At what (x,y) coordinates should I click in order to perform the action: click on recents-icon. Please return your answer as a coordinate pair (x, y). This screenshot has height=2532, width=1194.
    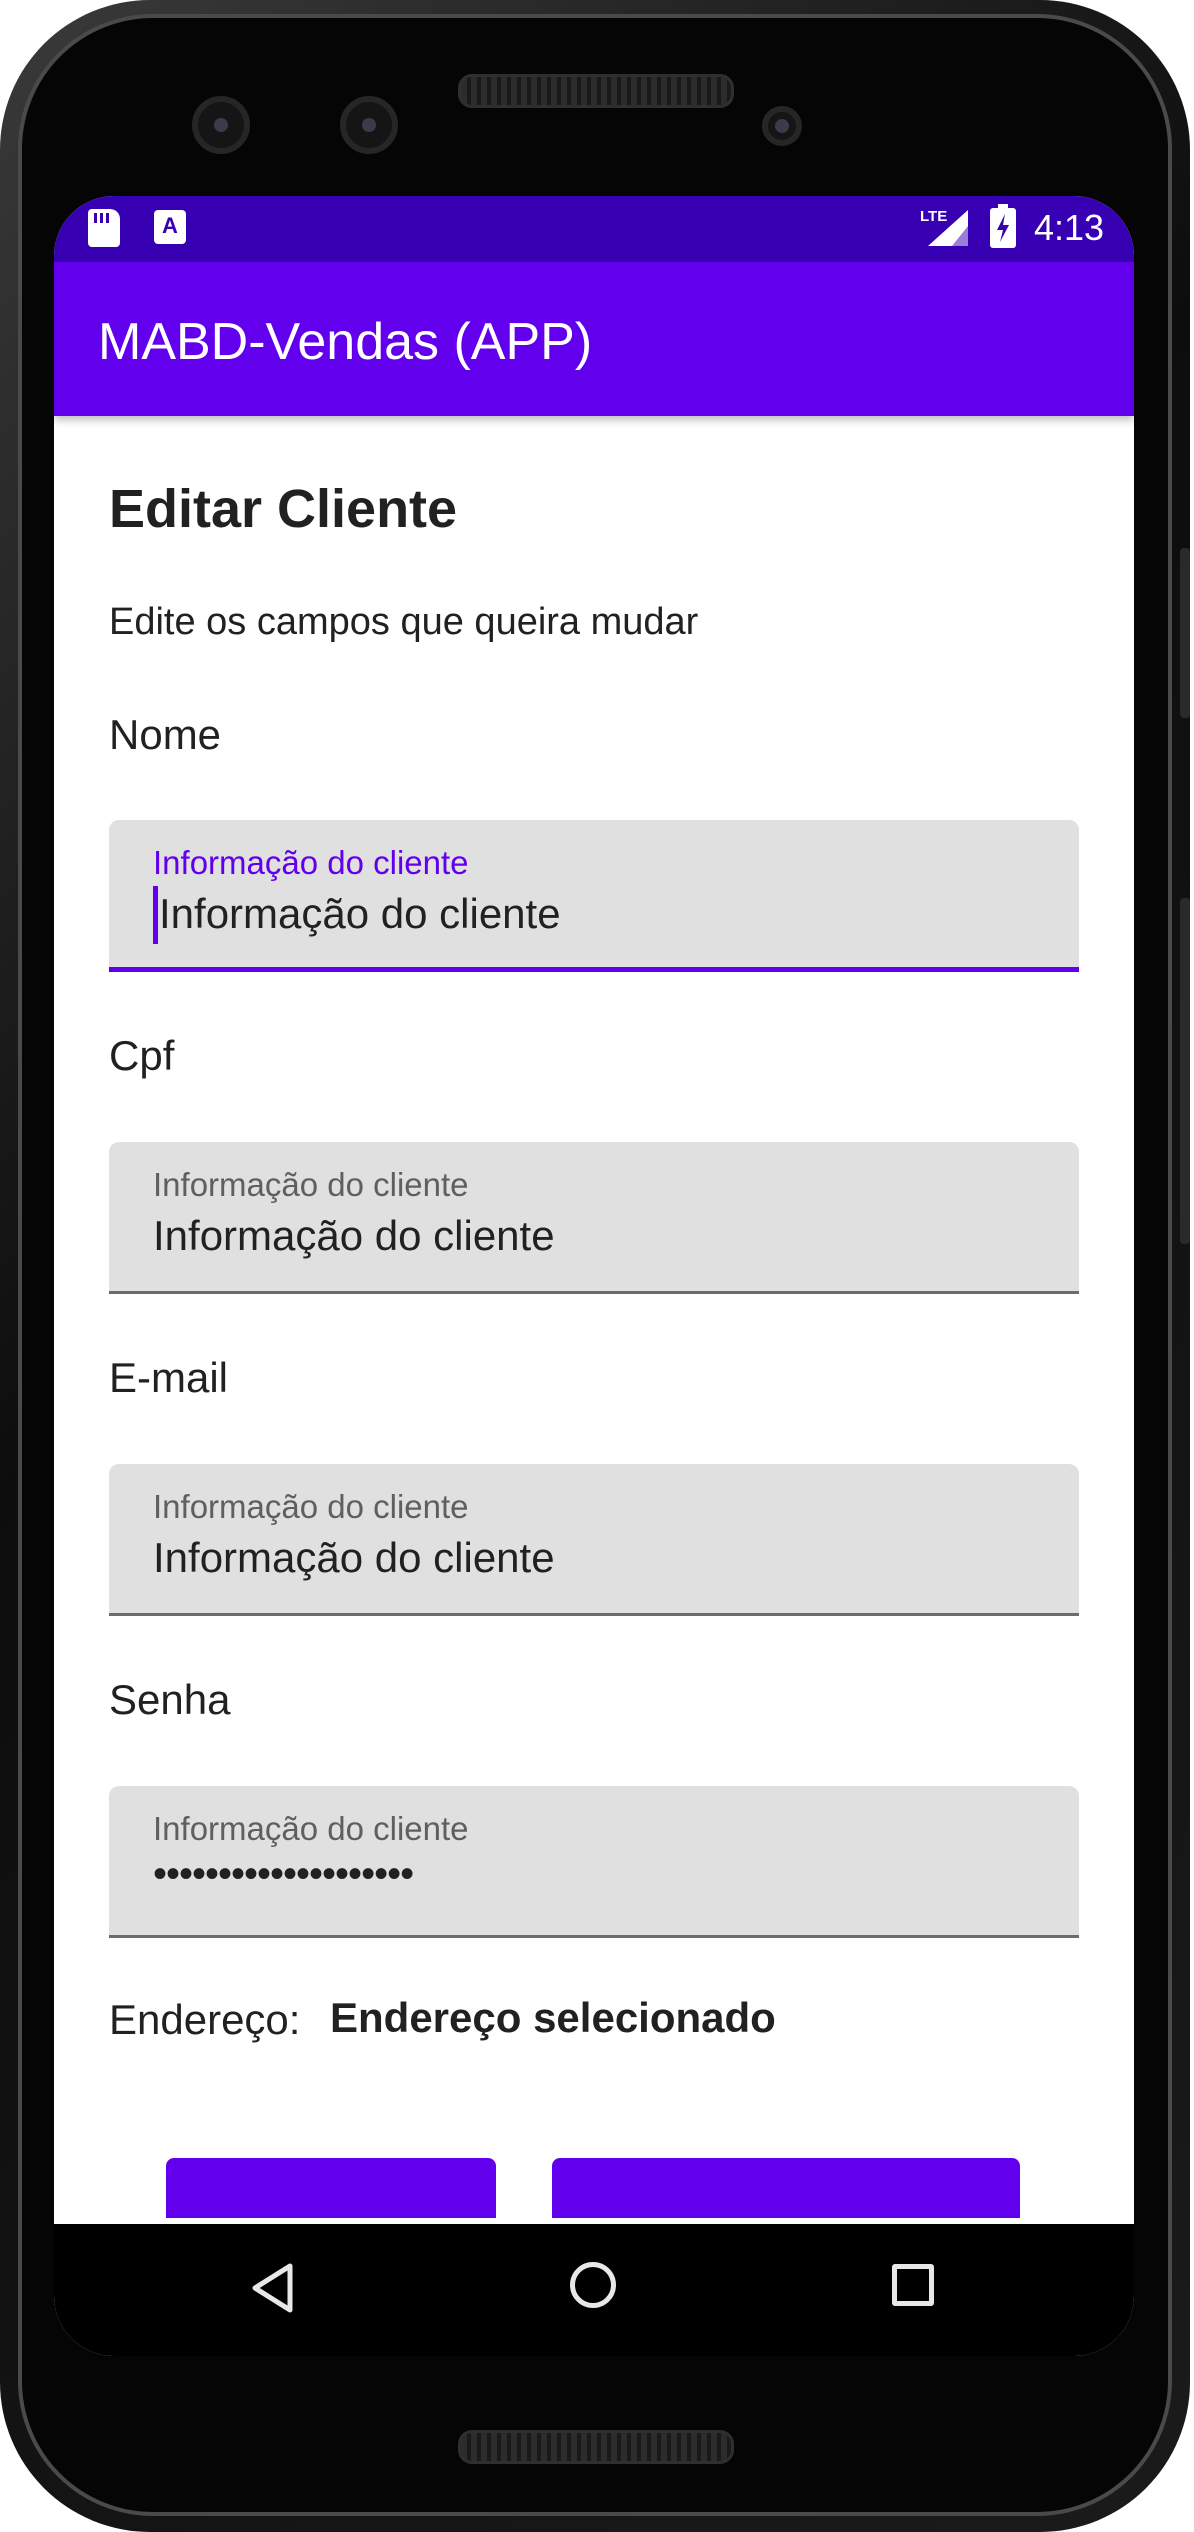
    Looking at the image, I should click on (913, 2285).